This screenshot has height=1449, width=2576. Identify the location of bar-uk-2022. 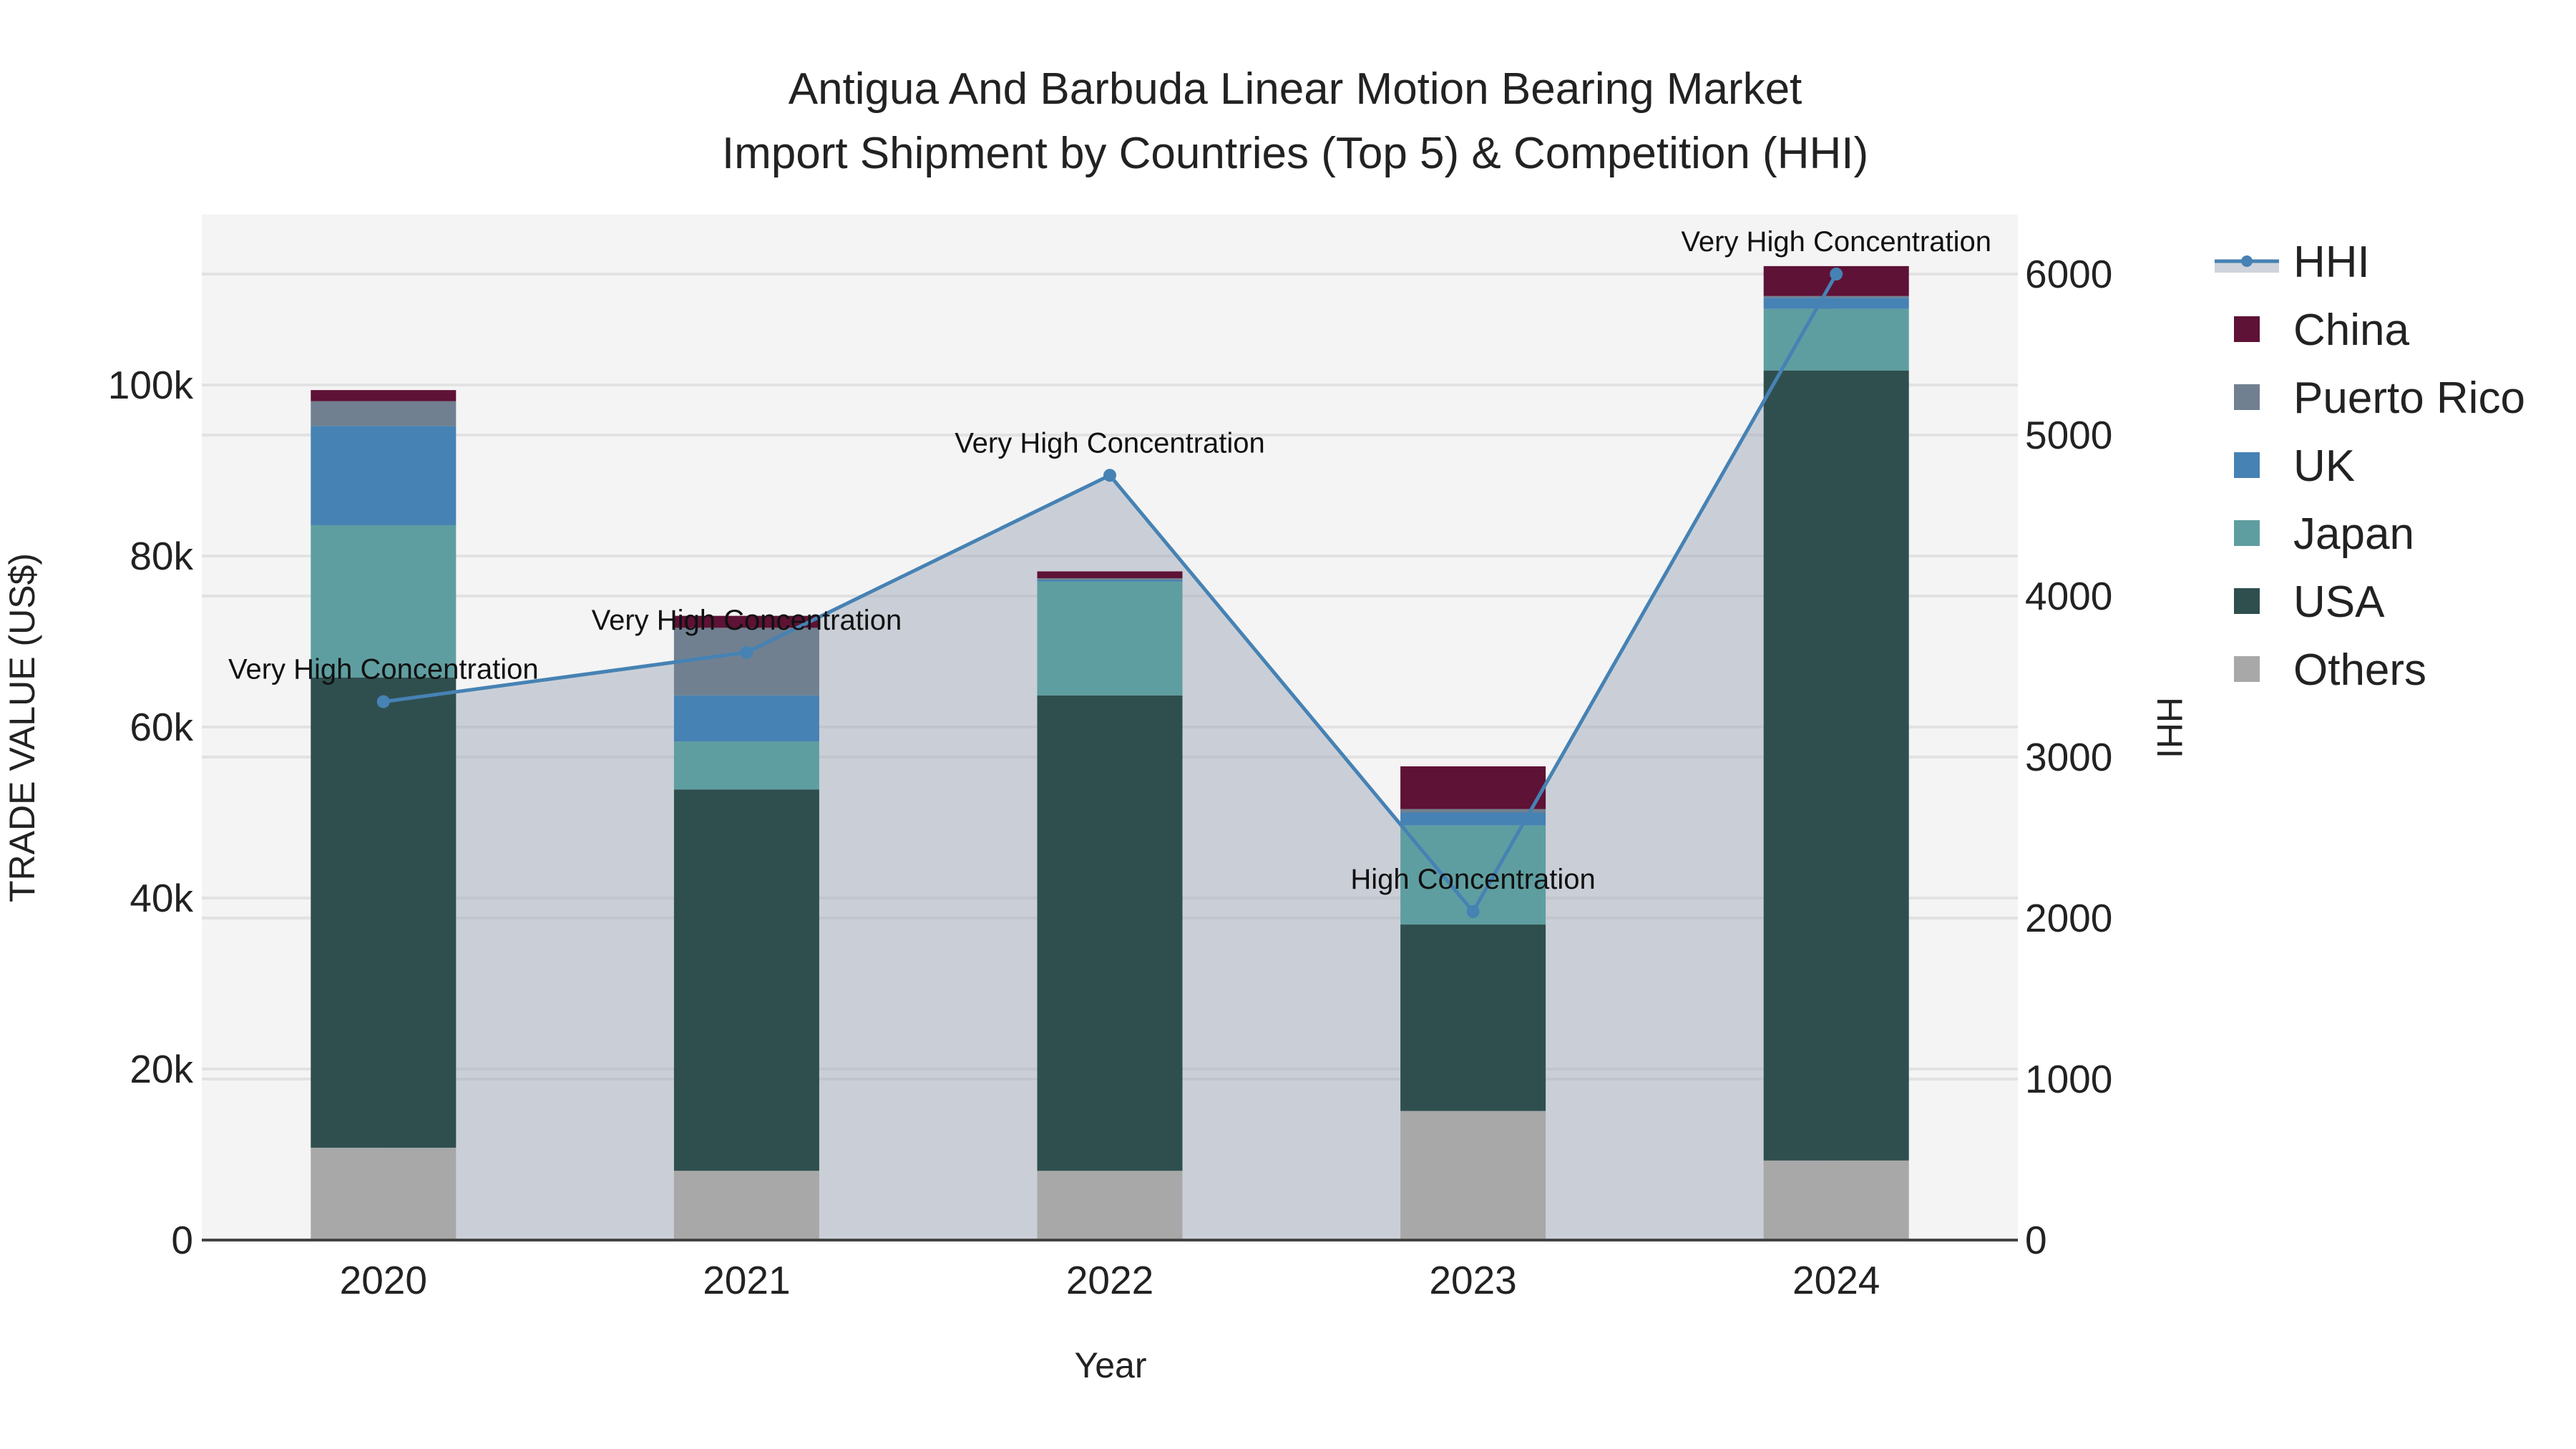
(1110, 581).